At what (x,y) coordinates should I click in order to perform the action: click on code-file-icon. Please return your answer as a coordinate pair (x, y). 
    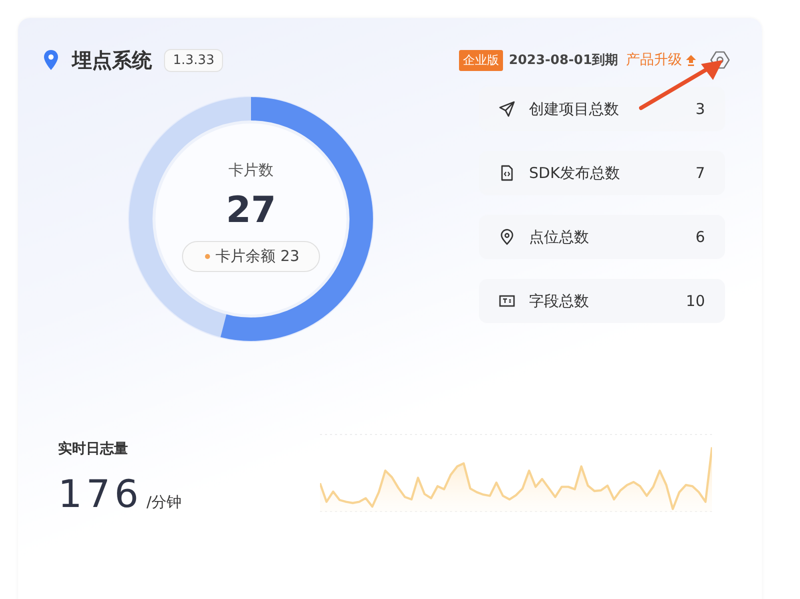
    Looking at the image, I should click on (507, 173).